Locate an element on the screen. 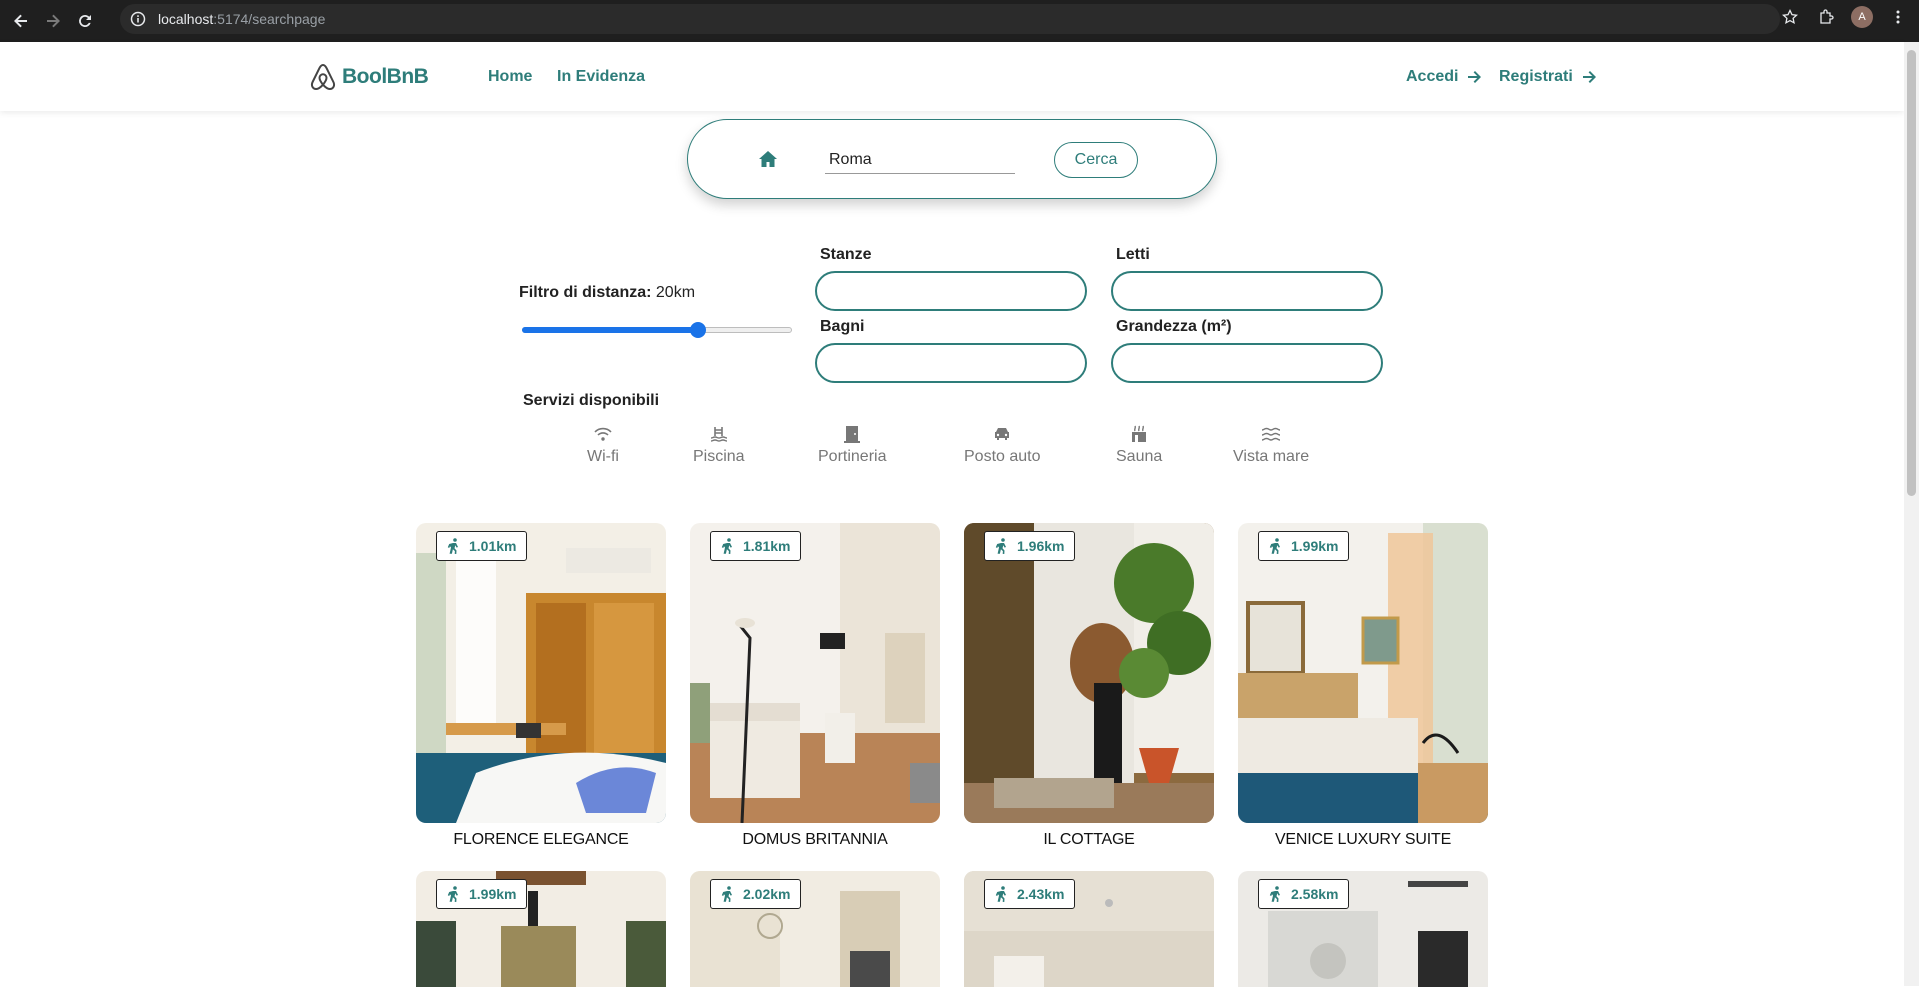 This screenshot has width=1919, height=987. rooms-input is located at coordinates (951, 291).